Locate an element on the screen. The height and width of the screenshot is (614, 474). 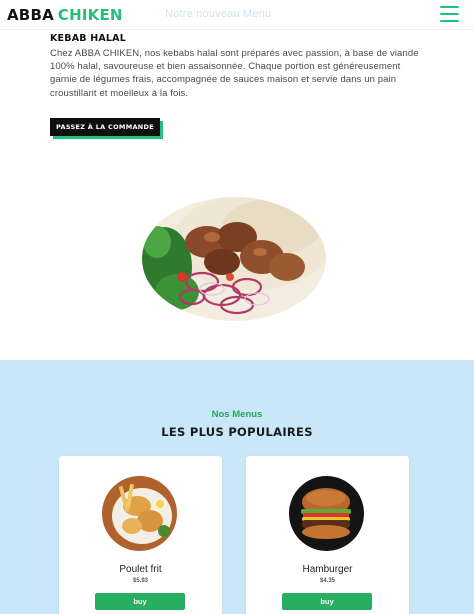
logo-text-primary: ABBA is located at coordinates (30, 15).